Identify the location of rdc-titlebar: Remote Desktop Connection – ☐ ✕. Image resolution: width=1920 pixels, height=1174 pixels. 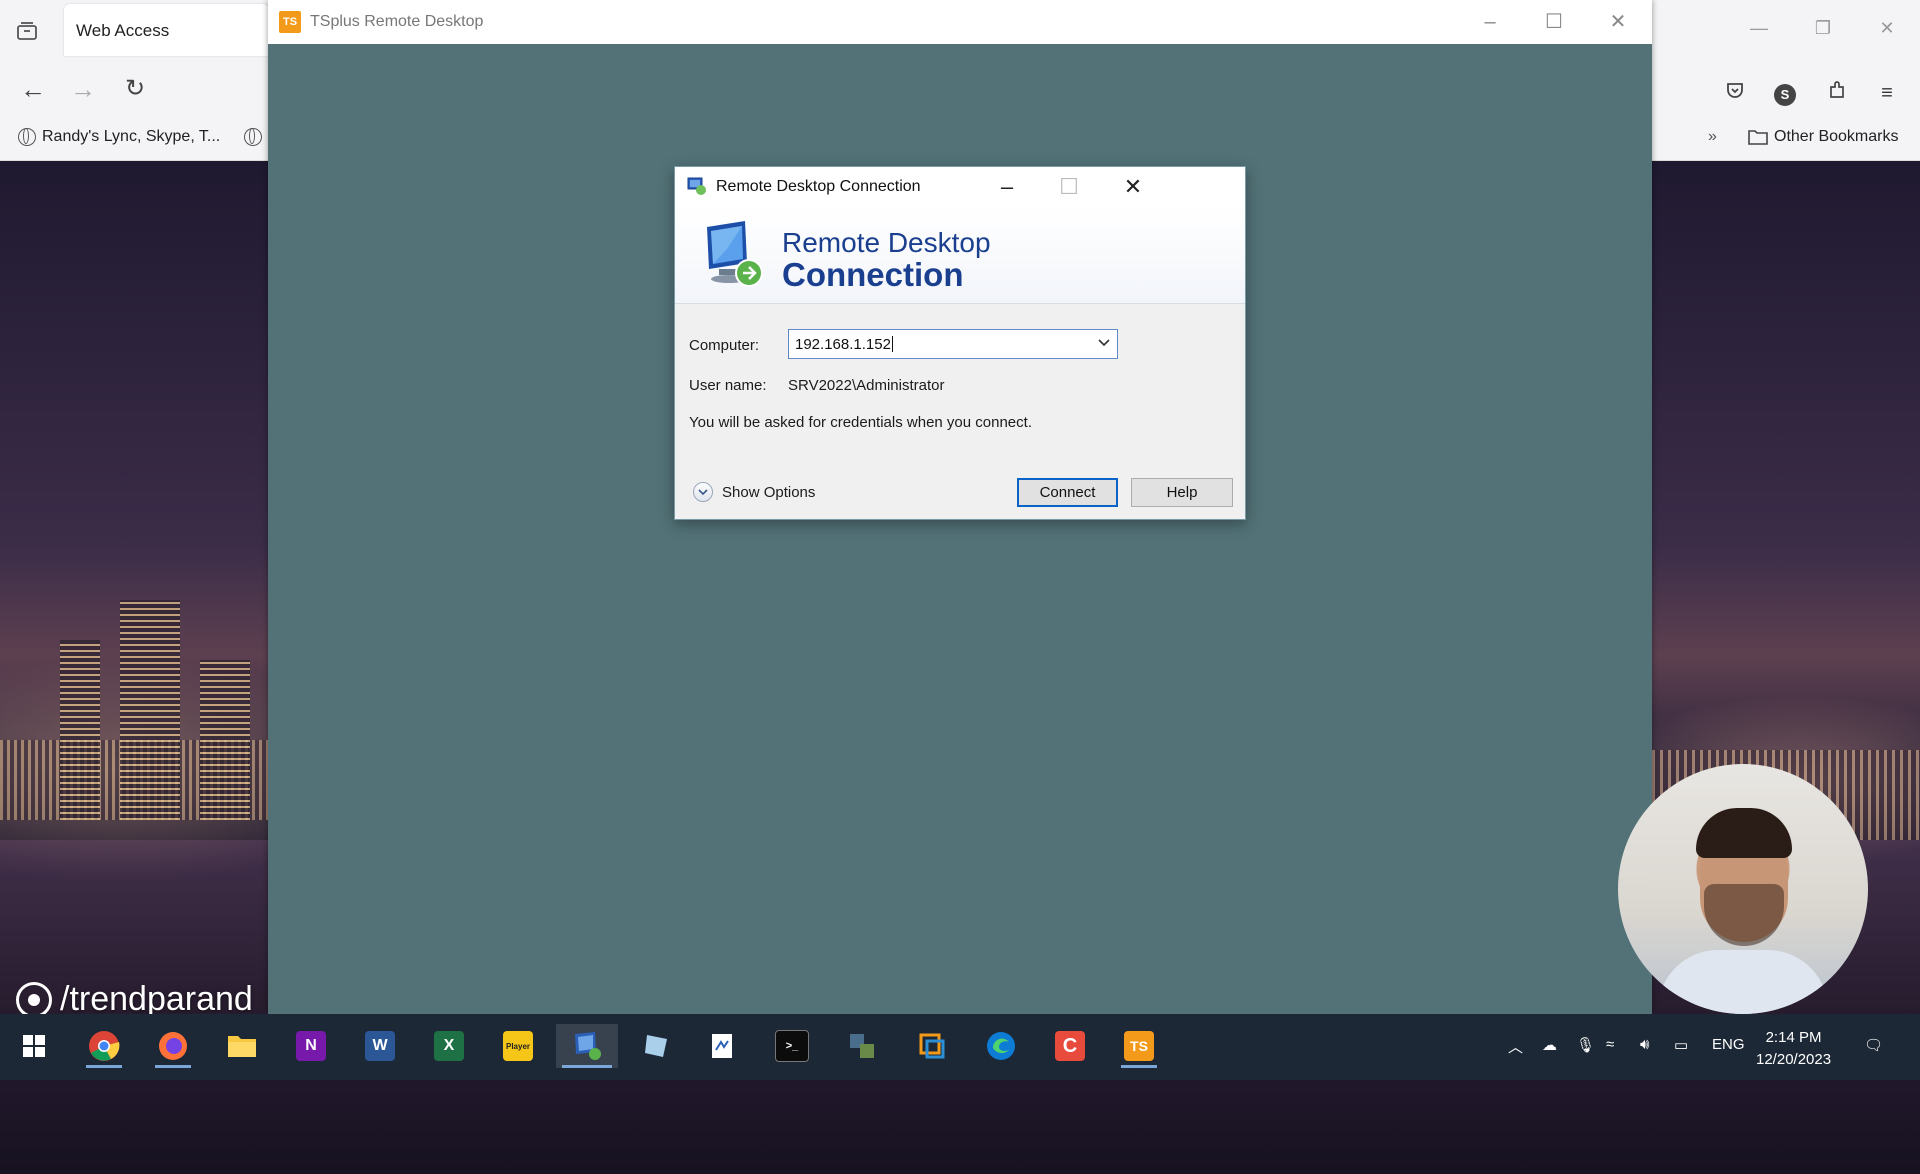
(960, 187).